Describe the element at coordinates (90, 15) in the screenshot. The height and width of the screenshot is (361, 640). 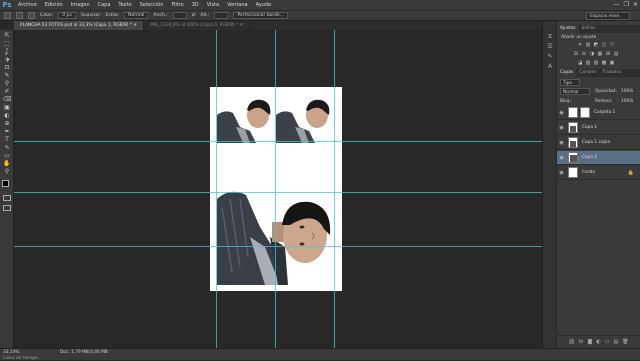
I see `antialias-checkbox: Suavizar` at that location.